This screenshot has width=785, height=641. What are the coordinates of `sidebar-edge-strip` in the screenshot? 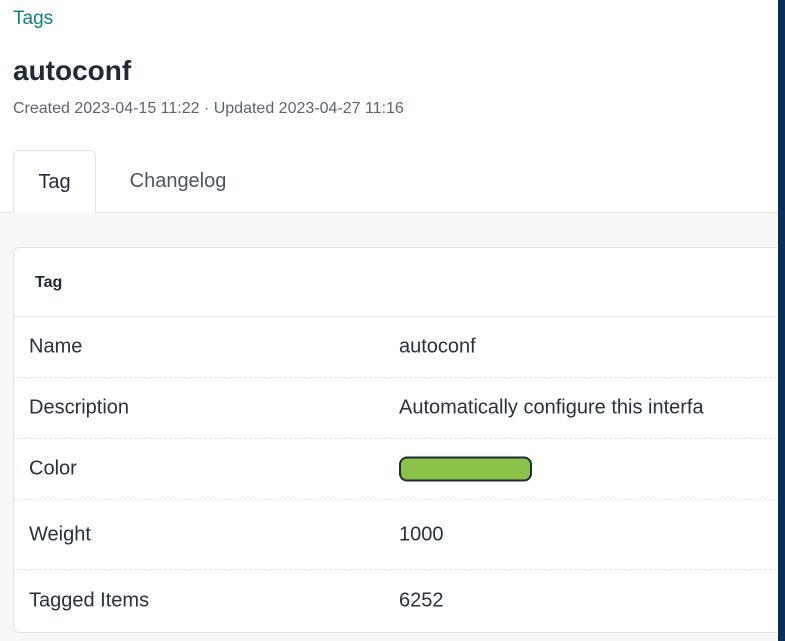 It's located at (781, 320).